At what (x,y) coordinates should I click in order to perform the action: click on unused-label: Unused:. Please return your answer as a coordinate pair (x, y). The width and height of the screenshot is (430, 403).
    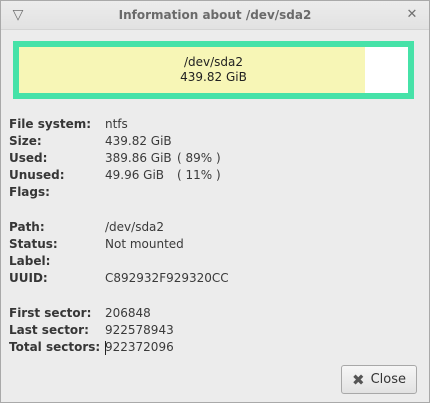
    Looking at the image, I should click on (37, 175).